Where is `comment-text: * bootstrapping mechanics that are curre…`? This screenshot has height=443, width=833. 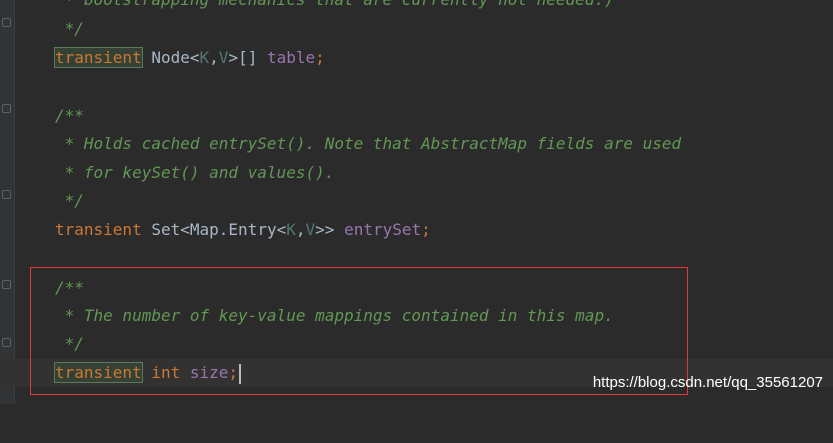 comment-text: * bootstrapping mechanics that are curre… is located at coordinates (334, 4).